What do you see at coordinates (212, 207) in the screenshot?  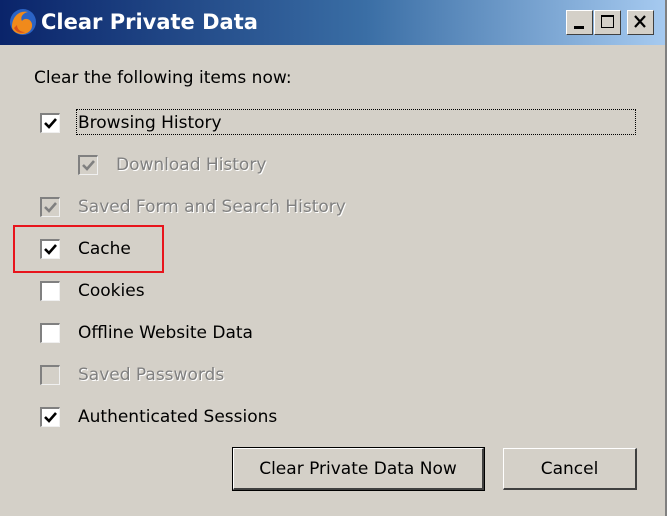 I see `option-label: Saved Form and Search History` at bounding box center [212, 207].